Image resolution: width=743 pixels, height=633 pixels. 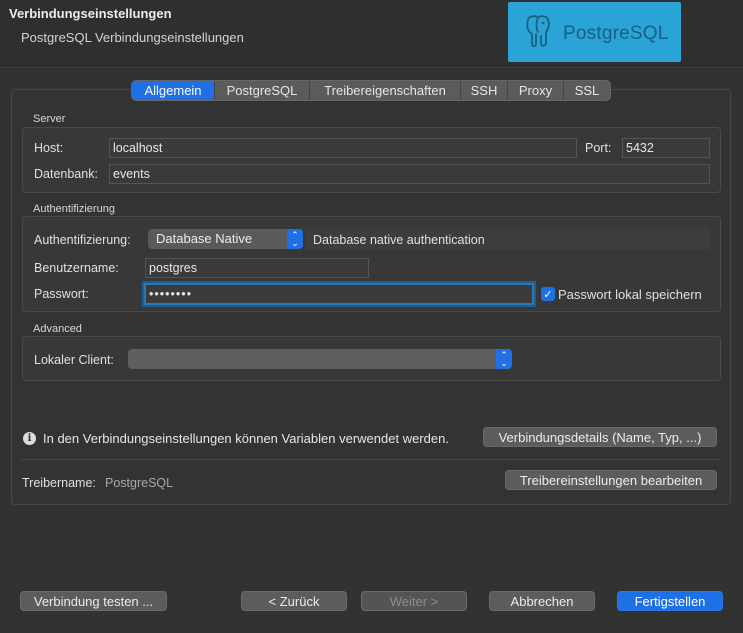 What do you see at coordinates (57, 329) in the screenshot?
I see `advanced-group-label: Advanced` at bounding box center [57, 329].